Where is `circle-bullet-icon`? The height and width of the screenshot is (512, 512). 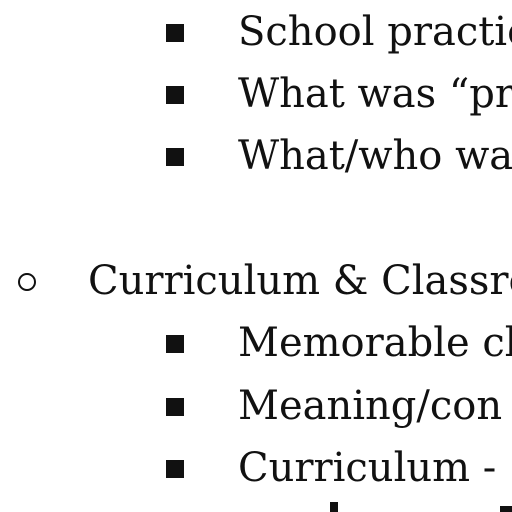 circle-bullet-icon is located at coordinates (27, 281).